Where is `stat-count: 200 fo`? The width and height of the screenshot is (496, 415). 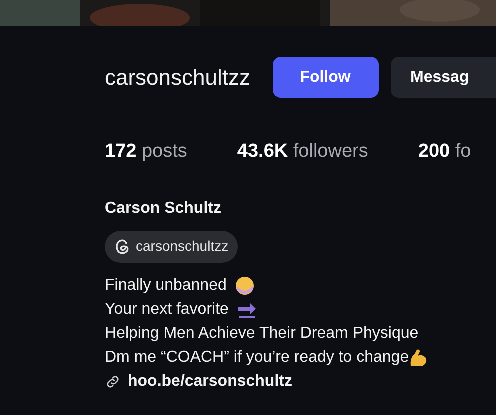
stat-count: 200 fo is located at coordinates (445, 152).